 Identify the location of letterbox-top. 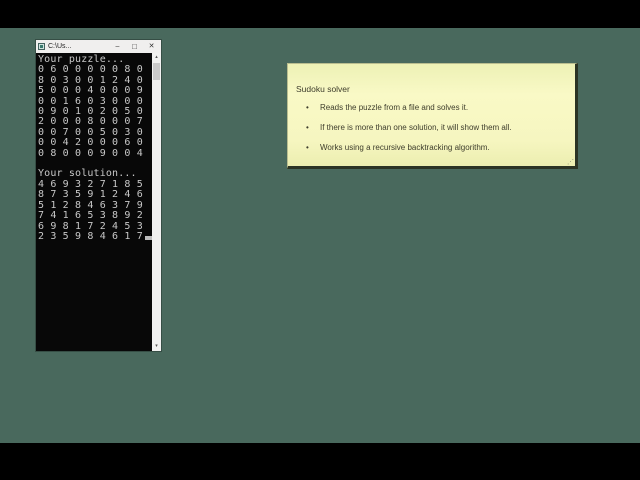
(320, 14).